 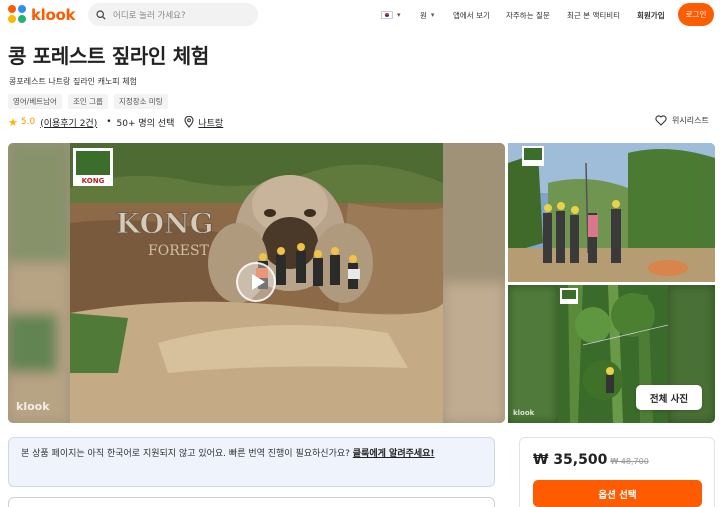 I want to click on svg-text: FOREST, so click(x=179, y=251).